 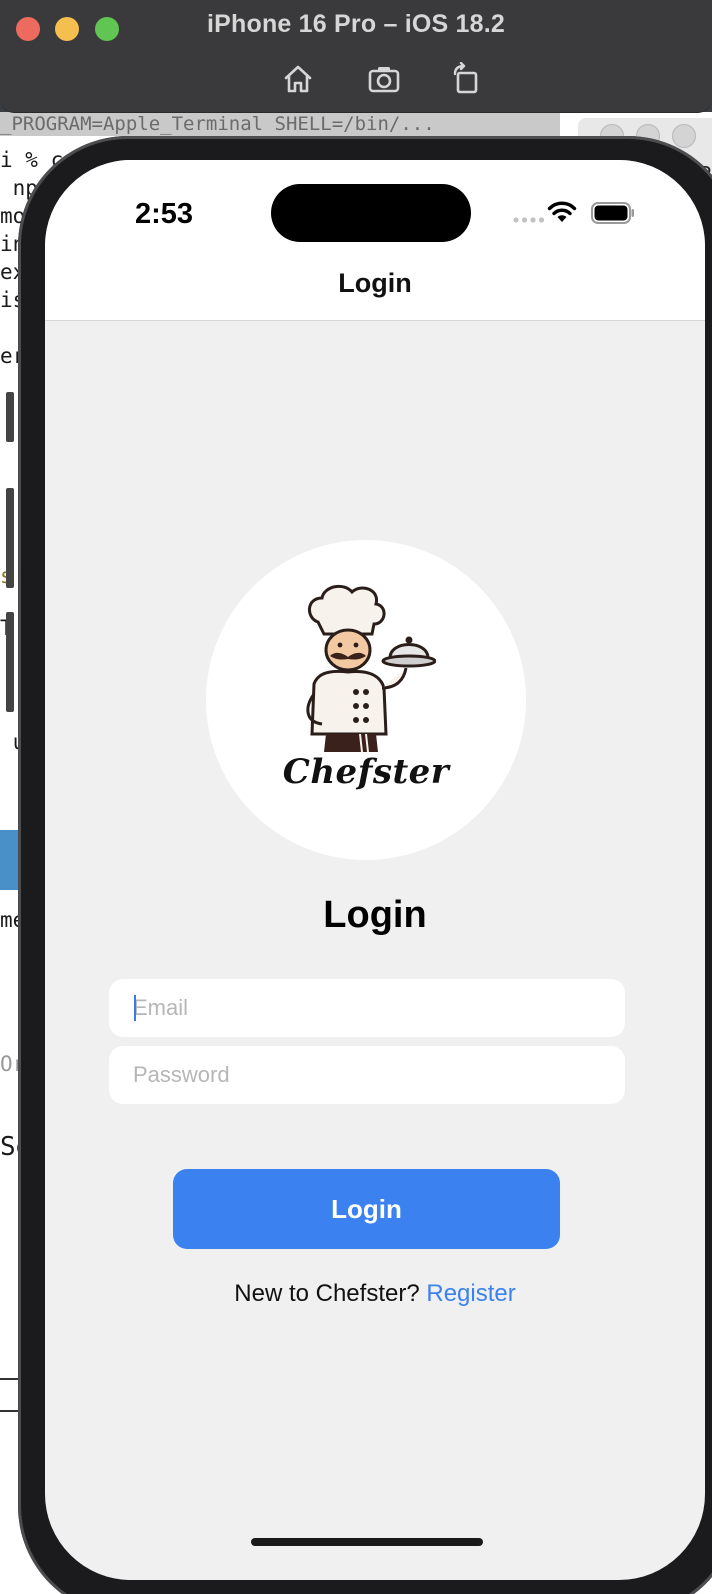 I want to click on rotate-icon, so click(x=466, y=78).